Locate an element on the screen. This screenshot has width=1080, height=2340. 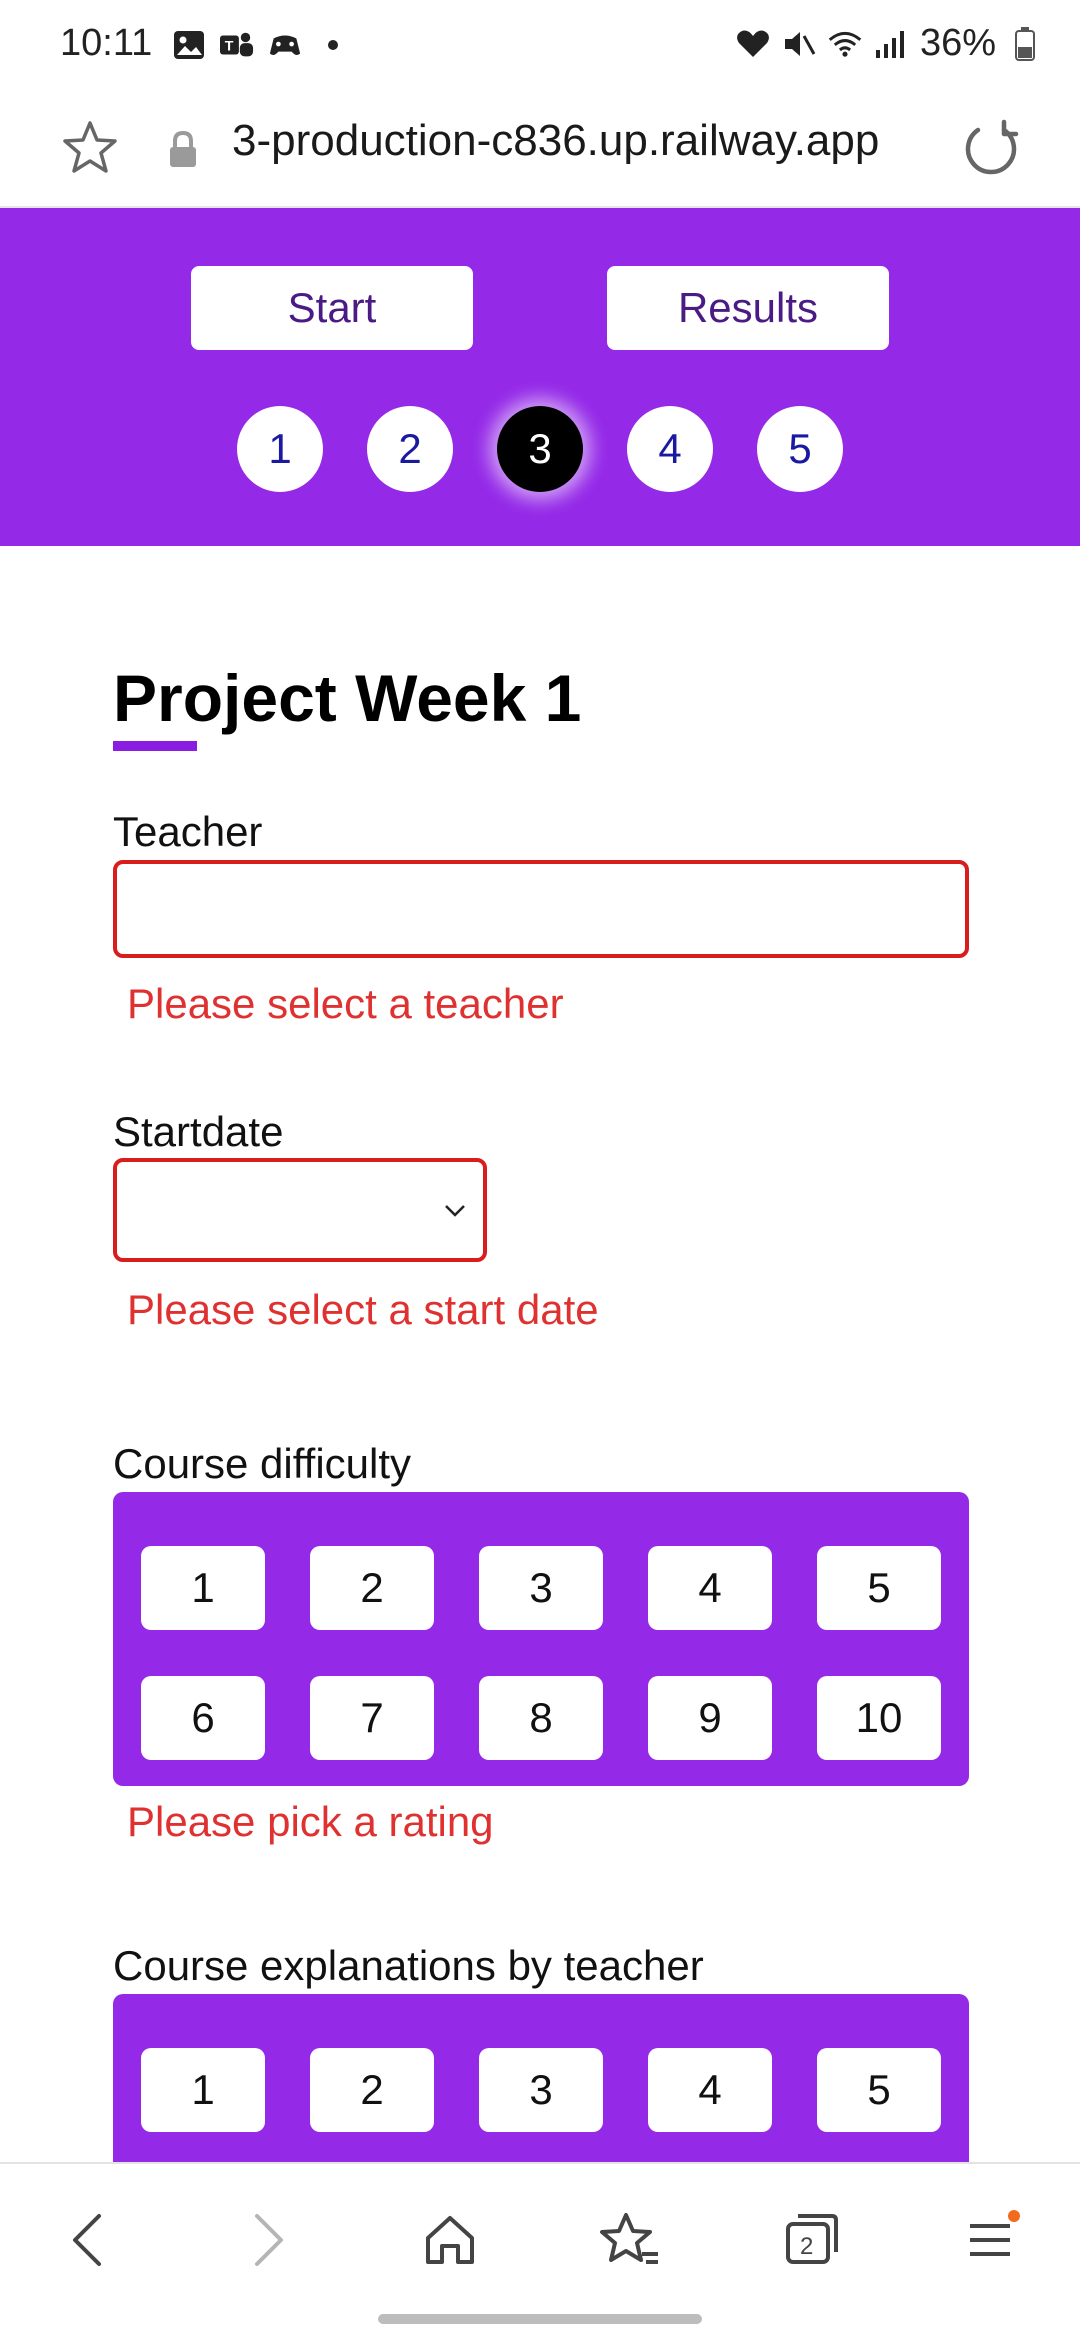
bookmarks-icon is located at coordinates (630, 2240).